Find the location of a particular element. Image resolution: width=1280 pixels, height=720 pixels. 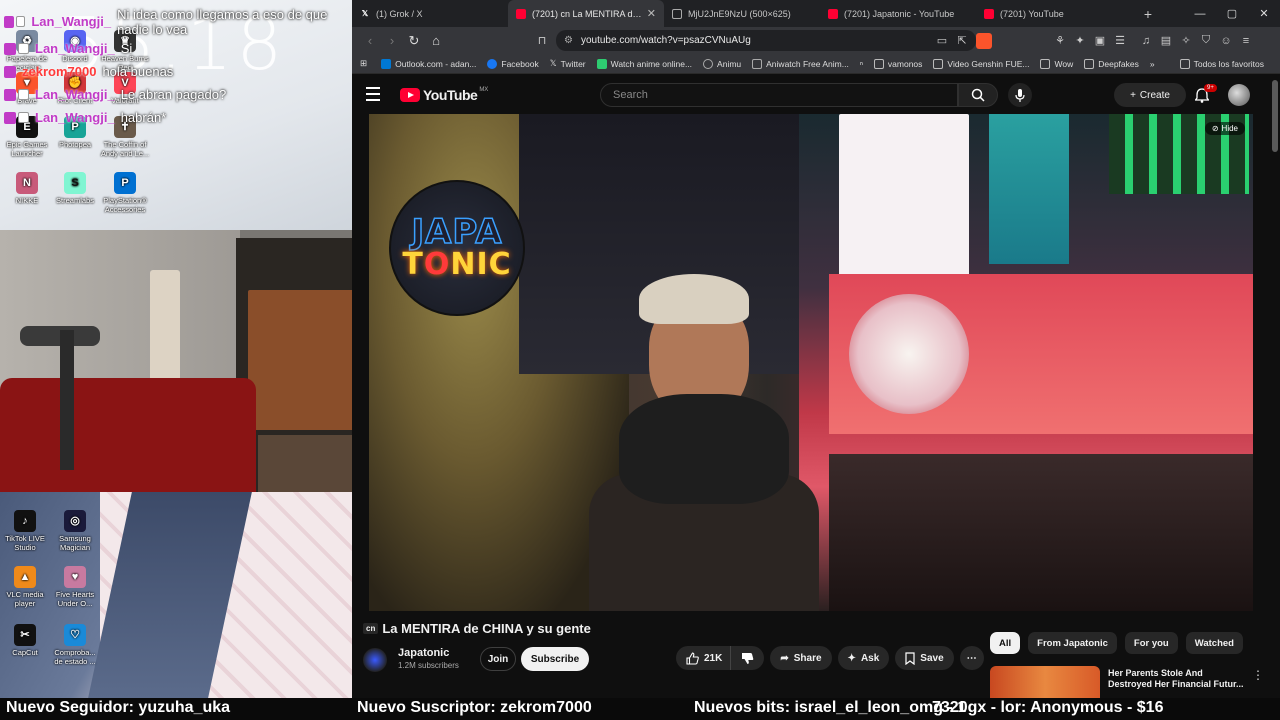

webcam-table is located at coordinates (305, 463).